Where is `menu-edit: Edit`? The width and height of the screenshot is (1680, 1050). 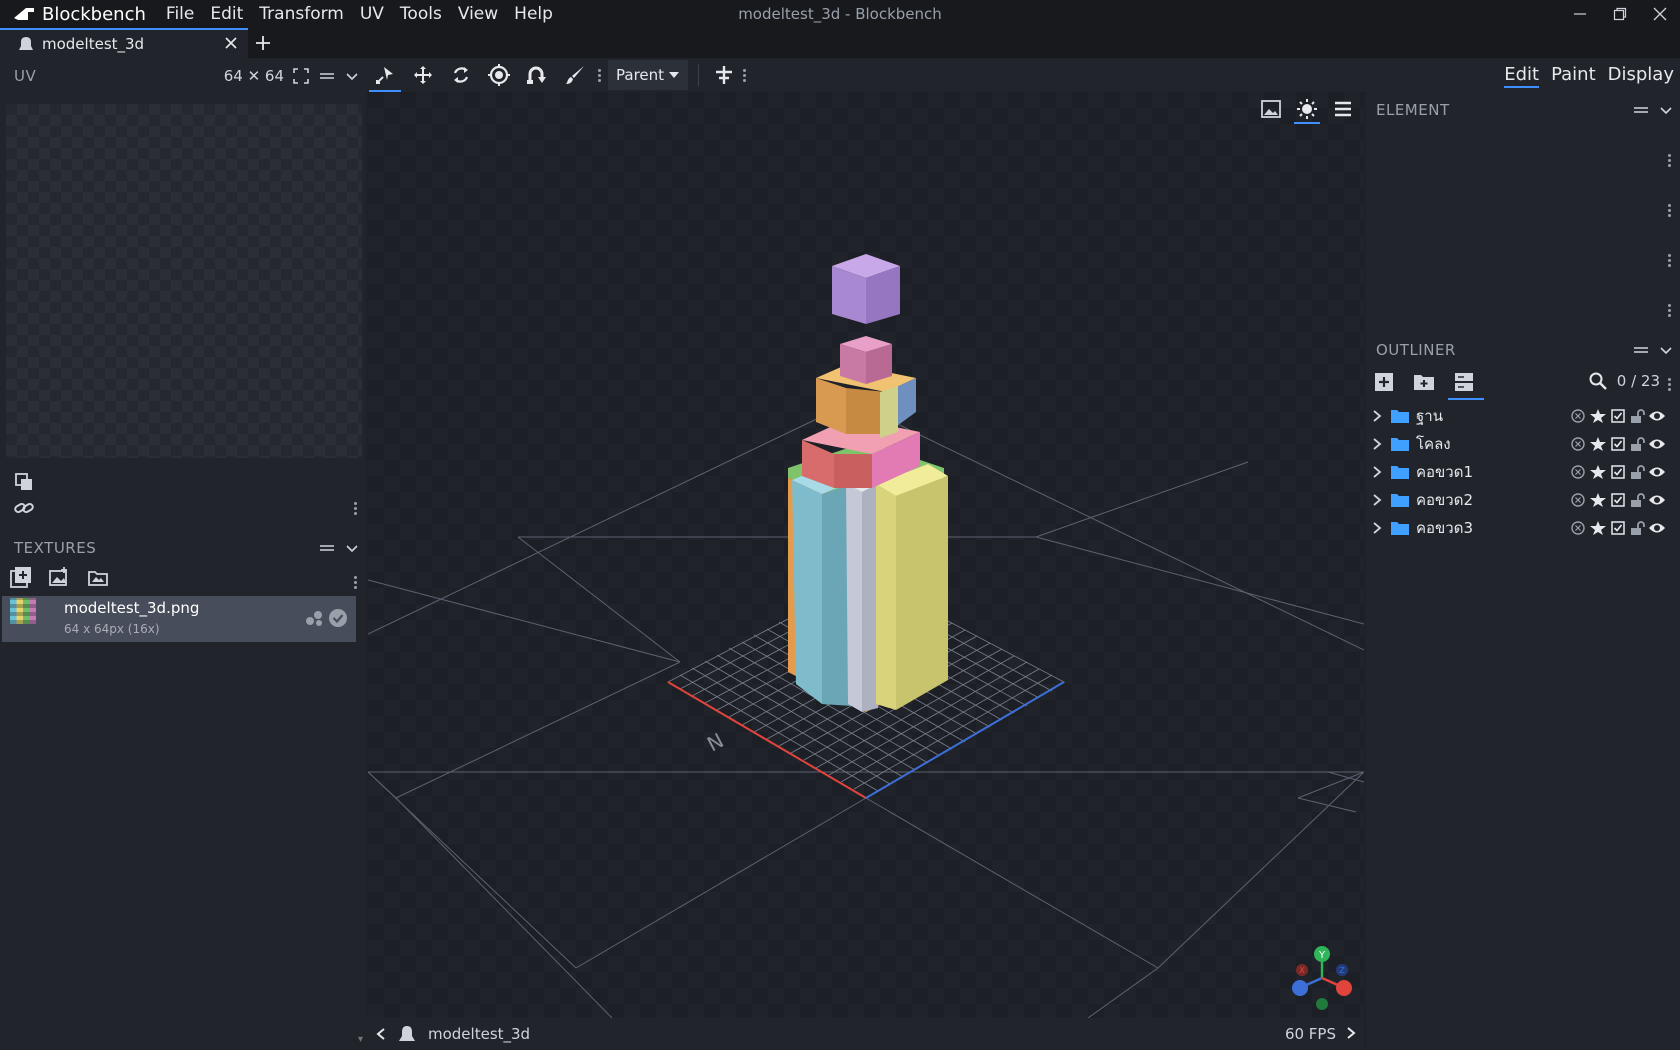
menu-edit: Edit is located at coordinates (226, 14).